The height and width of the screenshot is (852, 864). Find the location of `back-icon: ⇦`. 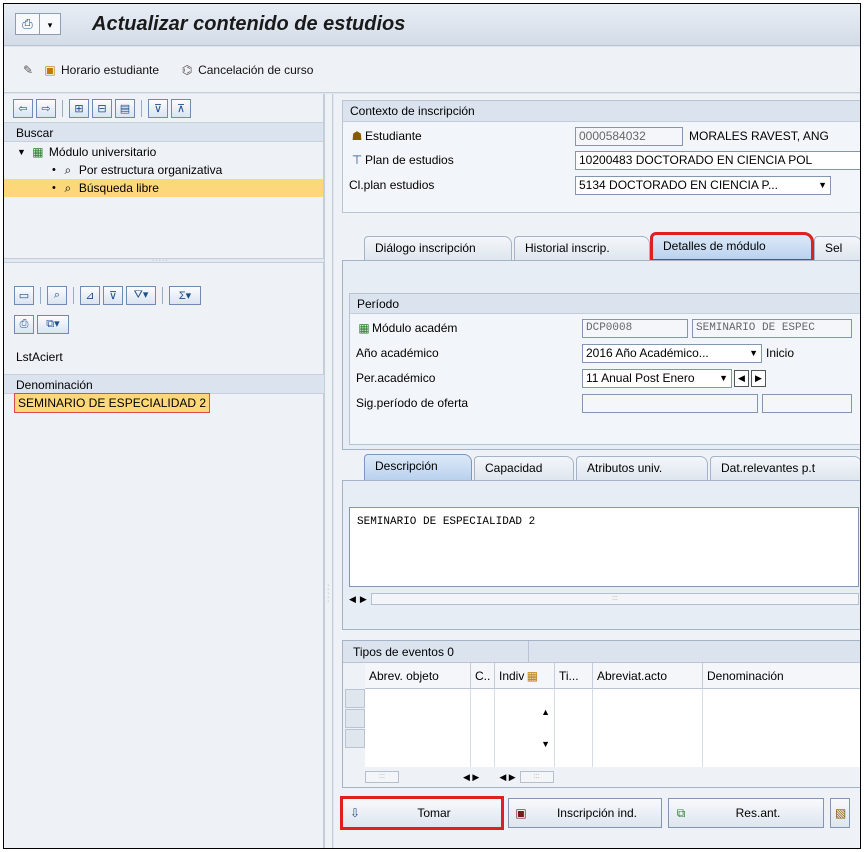

back-icon: ⇦ is located at coordinates (23, 108).